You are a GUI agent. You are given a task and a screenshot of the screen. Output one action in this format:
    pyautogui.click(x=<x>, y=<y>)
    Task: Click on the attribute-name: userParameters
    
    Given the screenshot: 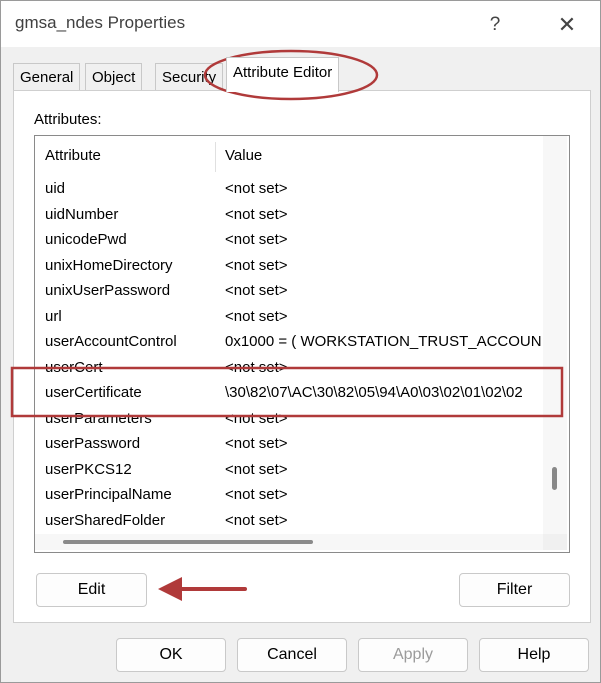 What is the action you would take?
    pyautogui.click(x=98, y=418)
    